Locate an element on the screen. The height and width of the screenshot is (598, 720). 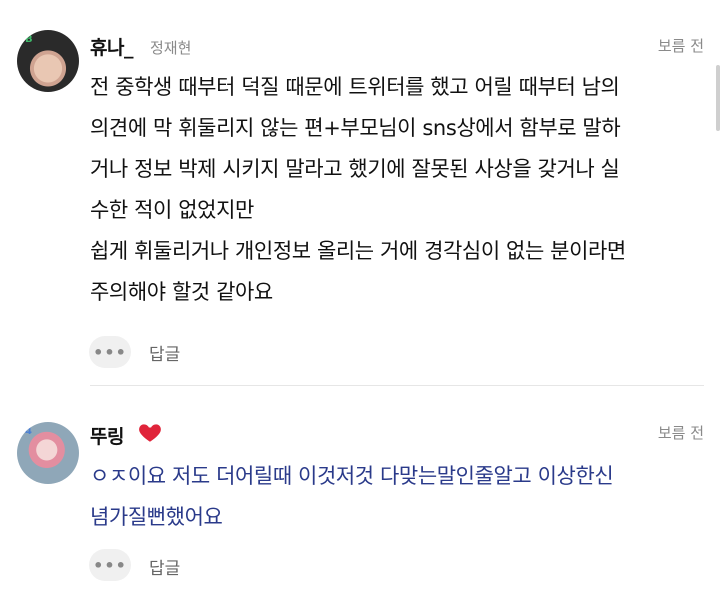
comment-line: 전 중학생 때부터 덕질 때문에 트위터를 했고 어릴 때부터 남의 is located at coordinates (355, 87).